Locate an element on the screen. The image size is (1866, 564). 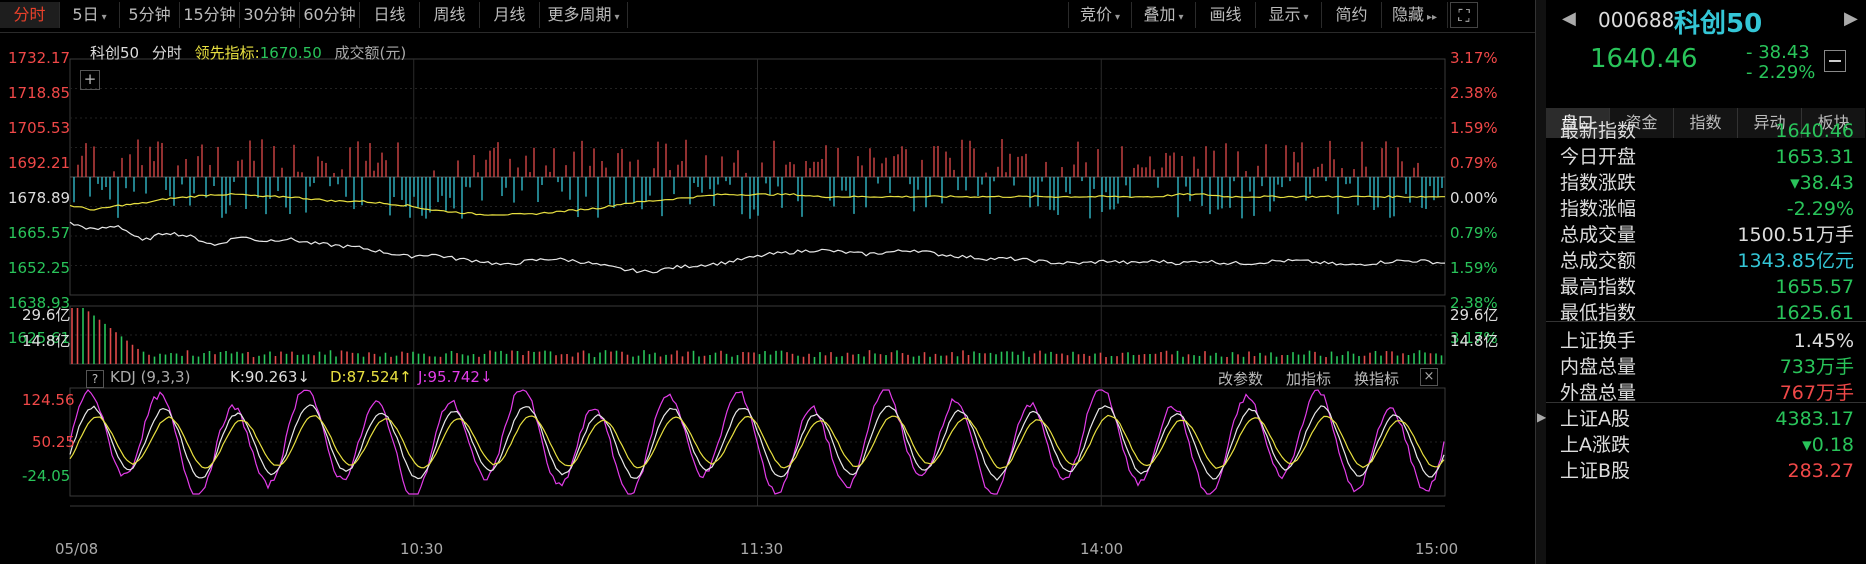
price-tick: 1692.21 is located at coordinates (39, 163).